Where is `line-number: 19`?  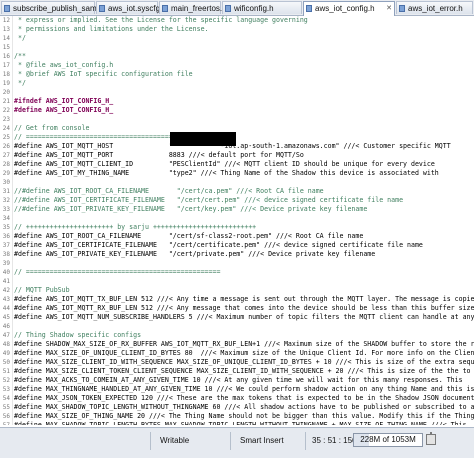 line-number: 19 is located at coordinates (6, 83).